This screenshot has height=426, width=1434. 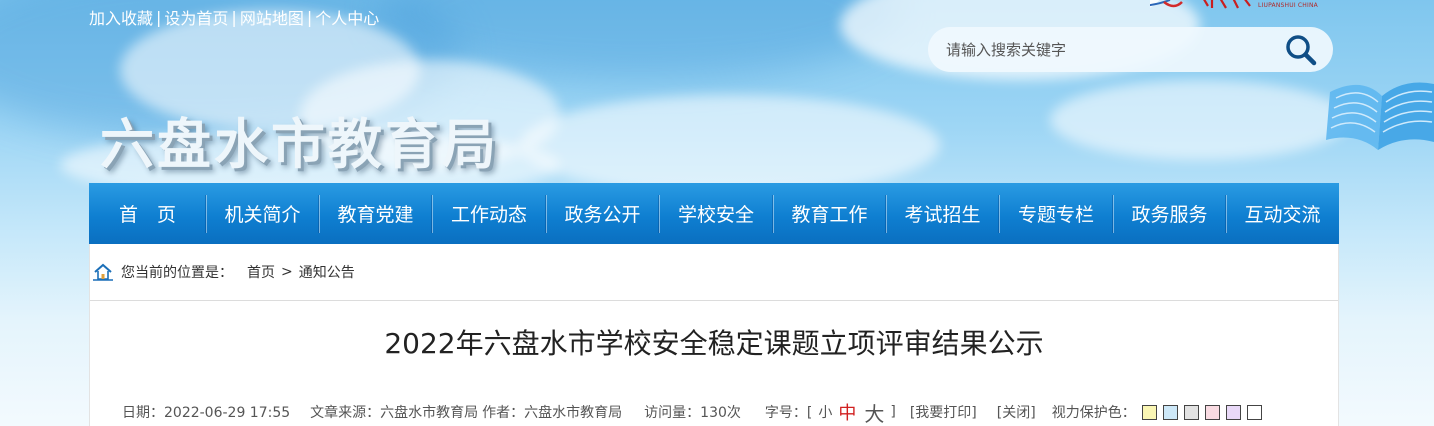 I want to click on search-input, so click(x=1106, y=49).